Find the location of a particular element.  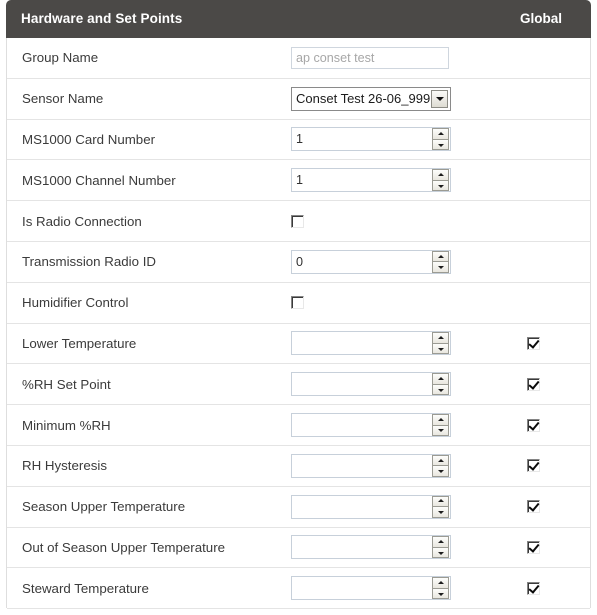

sensor-name-select: Conset Test 26-06_999 is located at coordinates (371, 98).